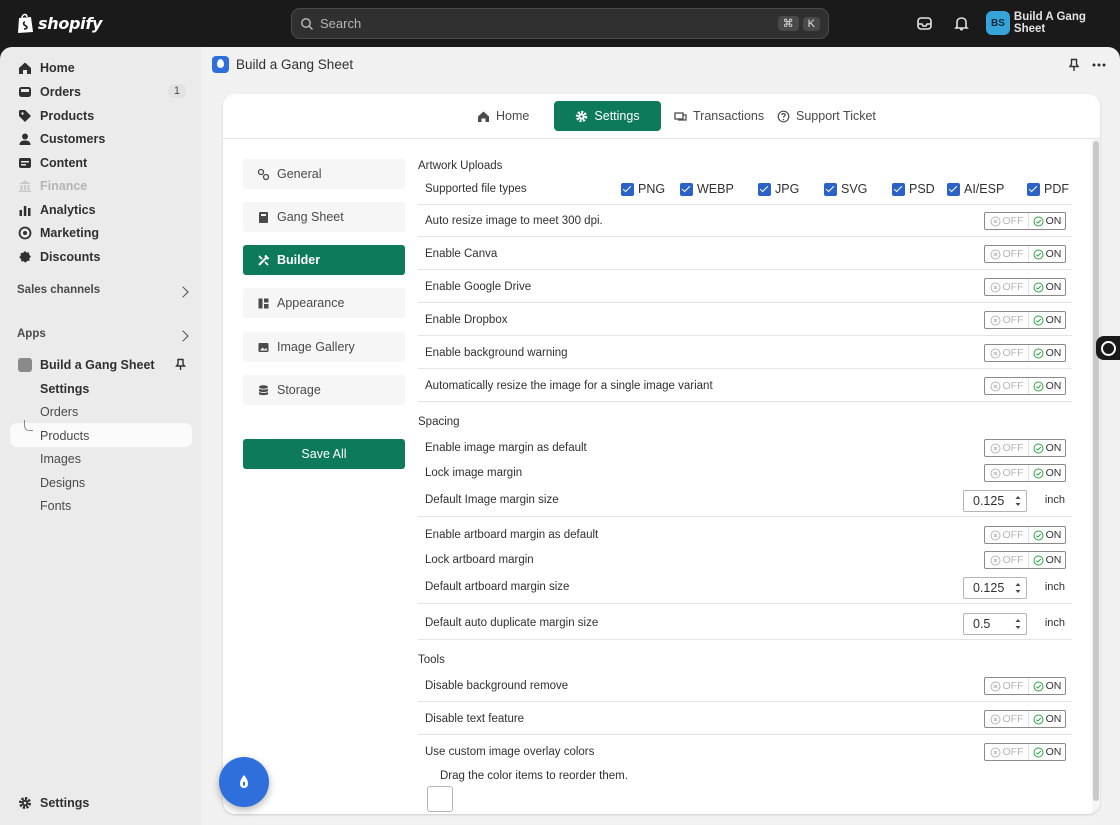 This screenshot has width=1120, height=825. I want to click on sidebar-item-orders: Orders 1, so click(101, 92).